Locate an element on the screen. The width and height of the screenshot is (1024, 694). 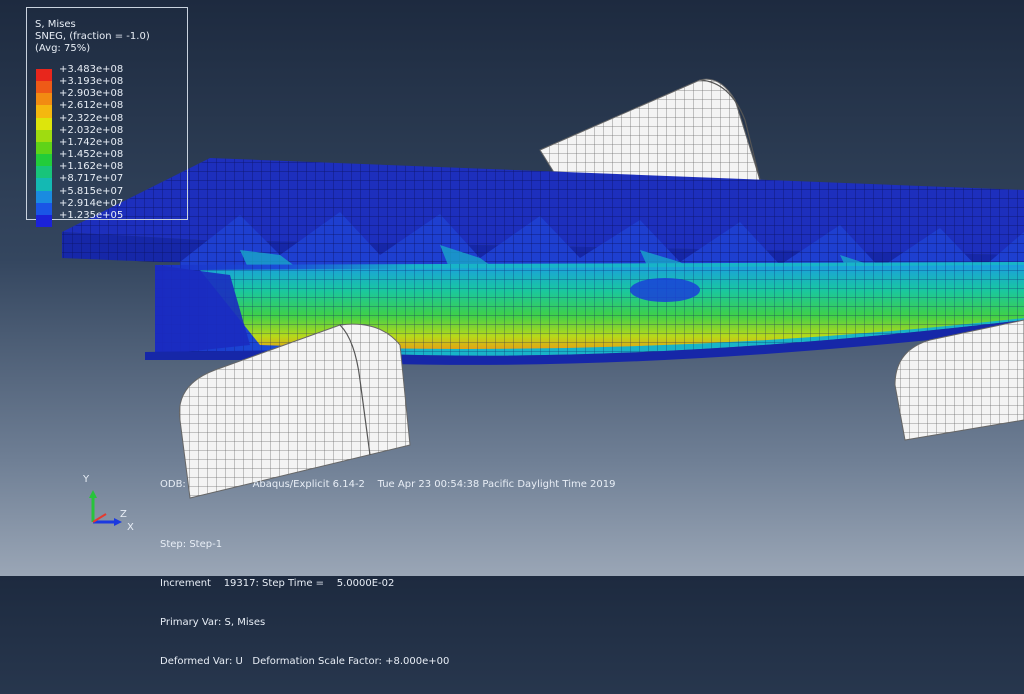
x-axis-label: X is located at coordinates (130, 527).